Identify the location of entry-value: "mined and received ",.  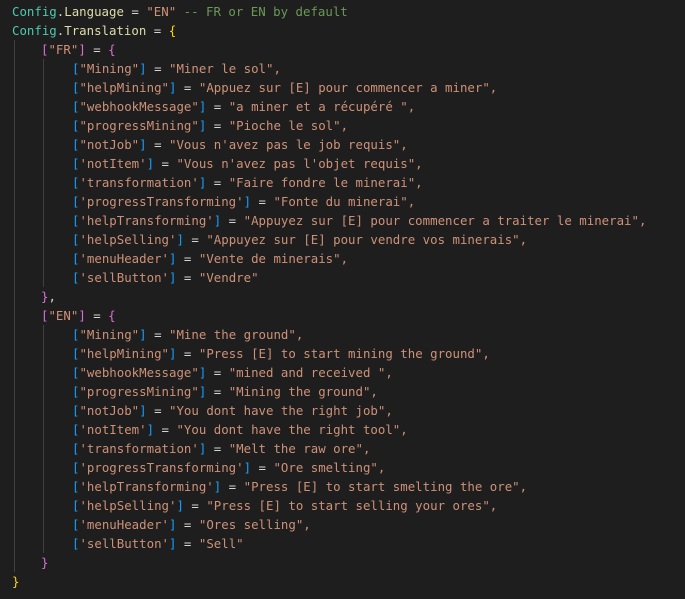
(310, 372).